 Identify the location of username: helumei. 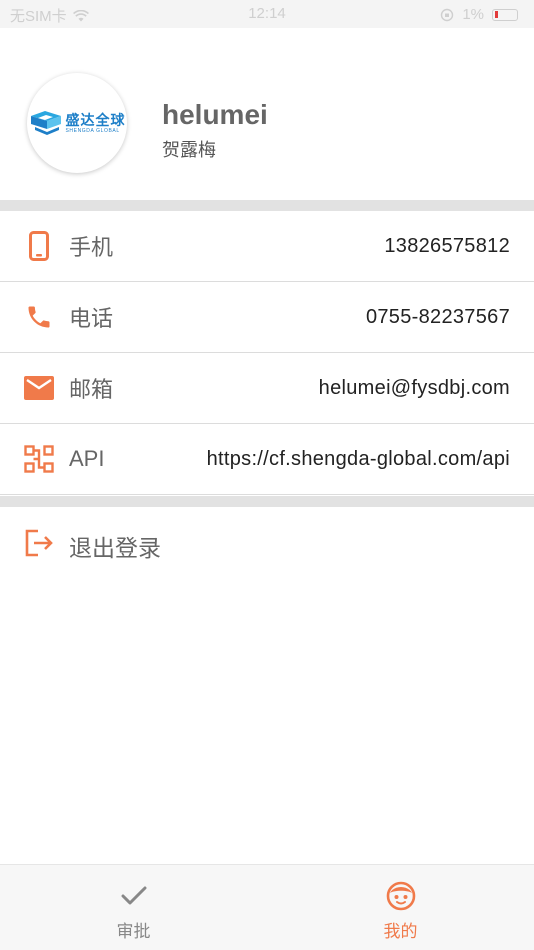
(215, 114).